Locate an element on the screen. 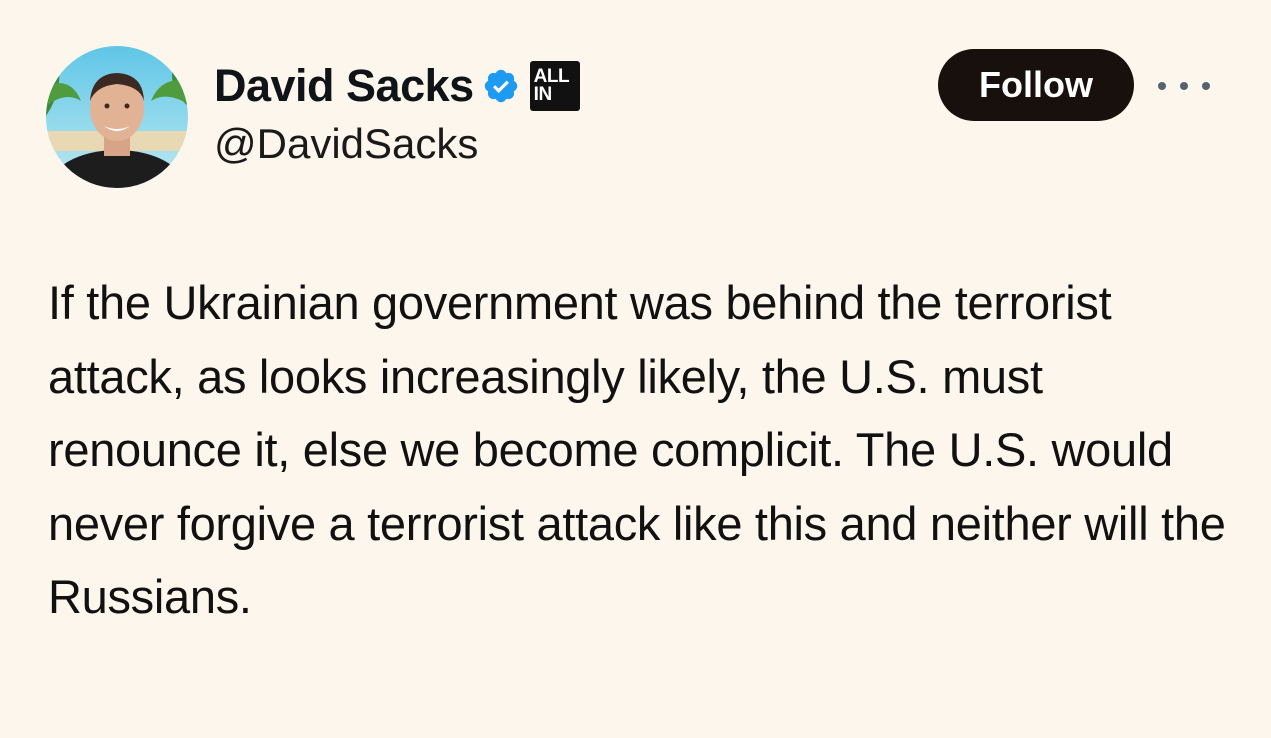 This screenshot has height=738, width=1271. affiliate-badge: ALL IN is located at coordinates (554, 86).